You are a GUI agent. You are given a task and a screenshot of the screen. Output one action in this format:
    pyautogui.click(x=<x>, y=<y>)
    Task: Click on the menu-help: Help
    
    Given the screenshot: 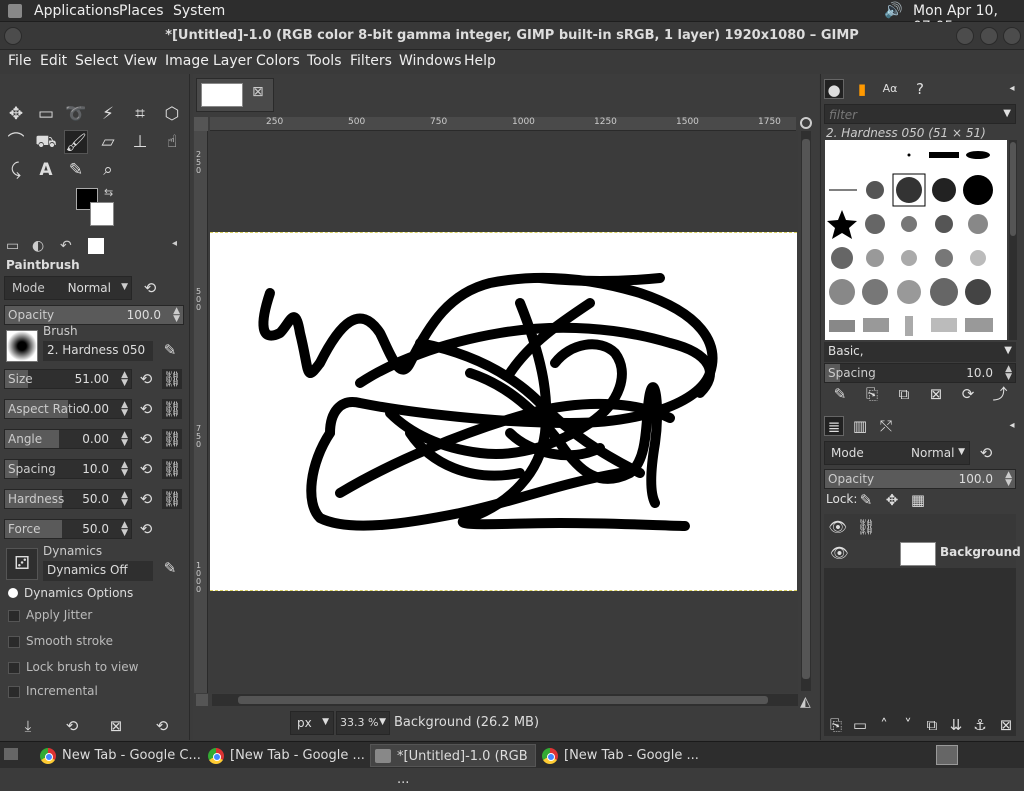 What is the action you would take?
    pyautogui.click(x=480, y=61)
    